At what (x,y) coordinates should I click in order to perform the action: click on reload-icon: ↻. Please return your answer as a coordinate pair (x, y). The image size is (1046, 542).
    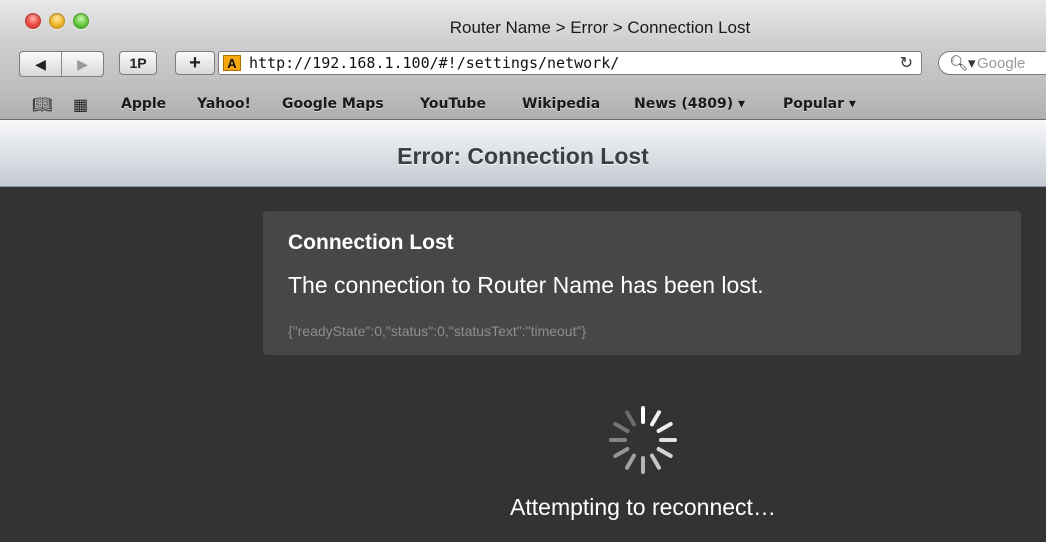
    Looking at the image, I should click on (906, 63).